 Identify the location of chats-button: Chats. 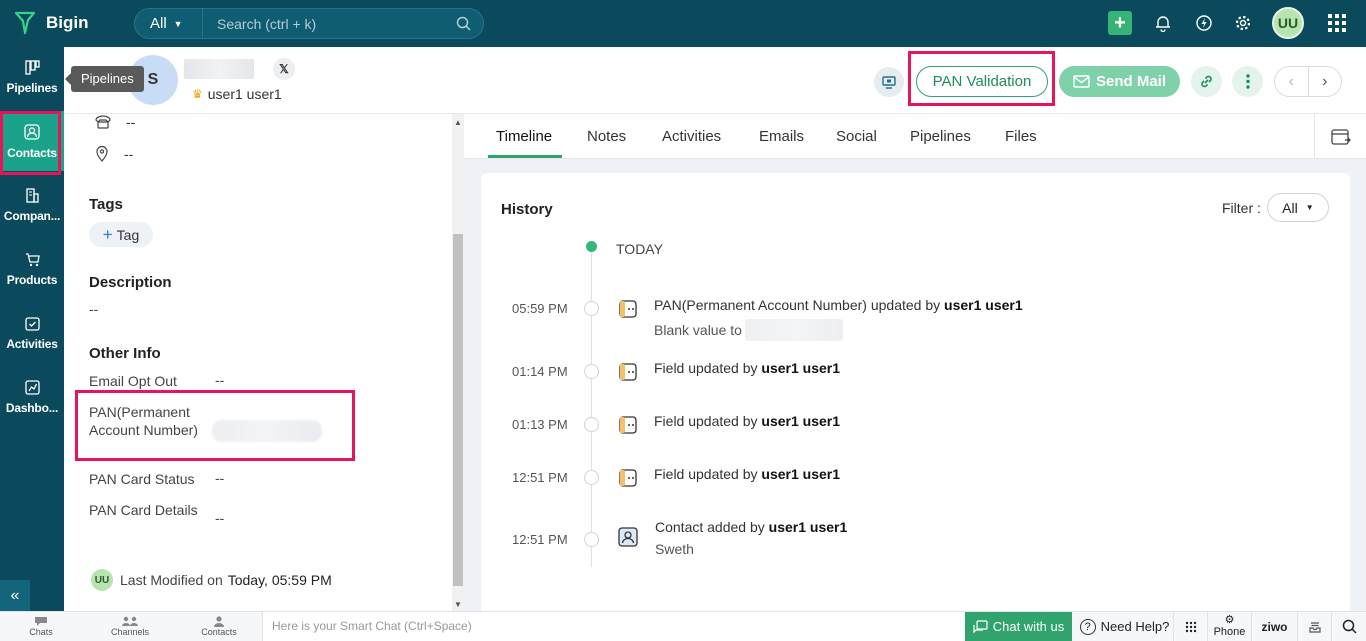
(41, 626).